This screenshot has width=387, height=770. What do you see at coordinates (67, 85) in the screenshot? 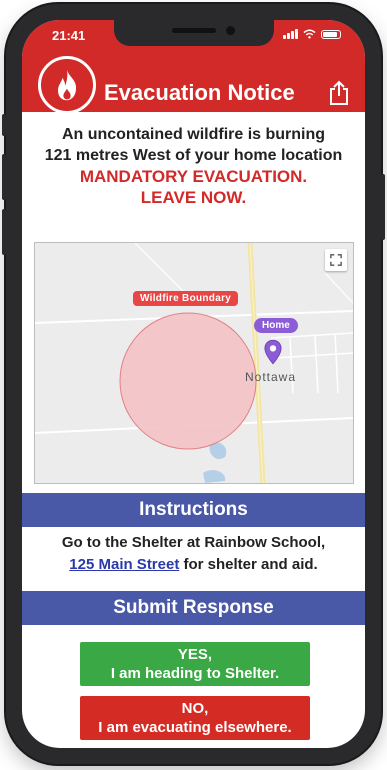
I see `fire-icon` at bounding box center [67, 85].